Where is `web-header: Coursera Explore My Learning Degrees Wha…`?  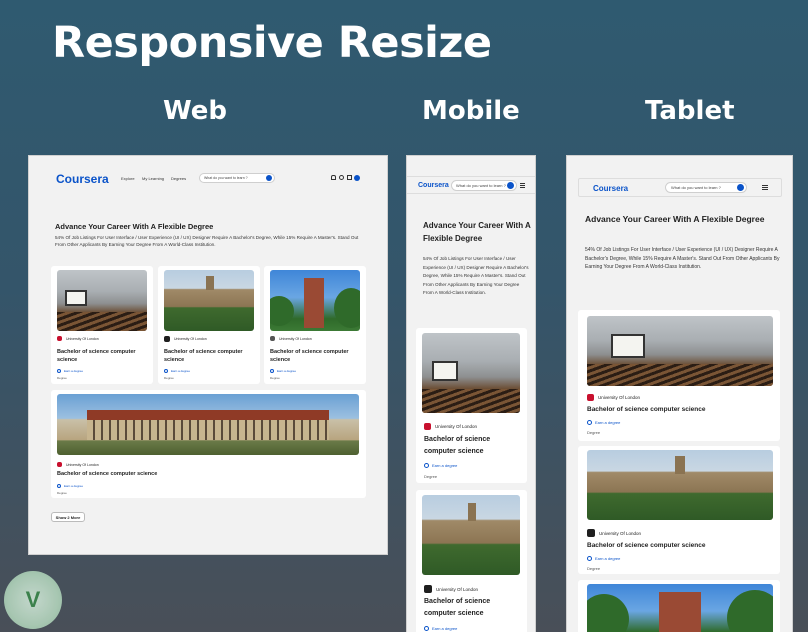 web-header: Coursera Explore My Learning Degrees Wha… is located at coordinates (208, 180).